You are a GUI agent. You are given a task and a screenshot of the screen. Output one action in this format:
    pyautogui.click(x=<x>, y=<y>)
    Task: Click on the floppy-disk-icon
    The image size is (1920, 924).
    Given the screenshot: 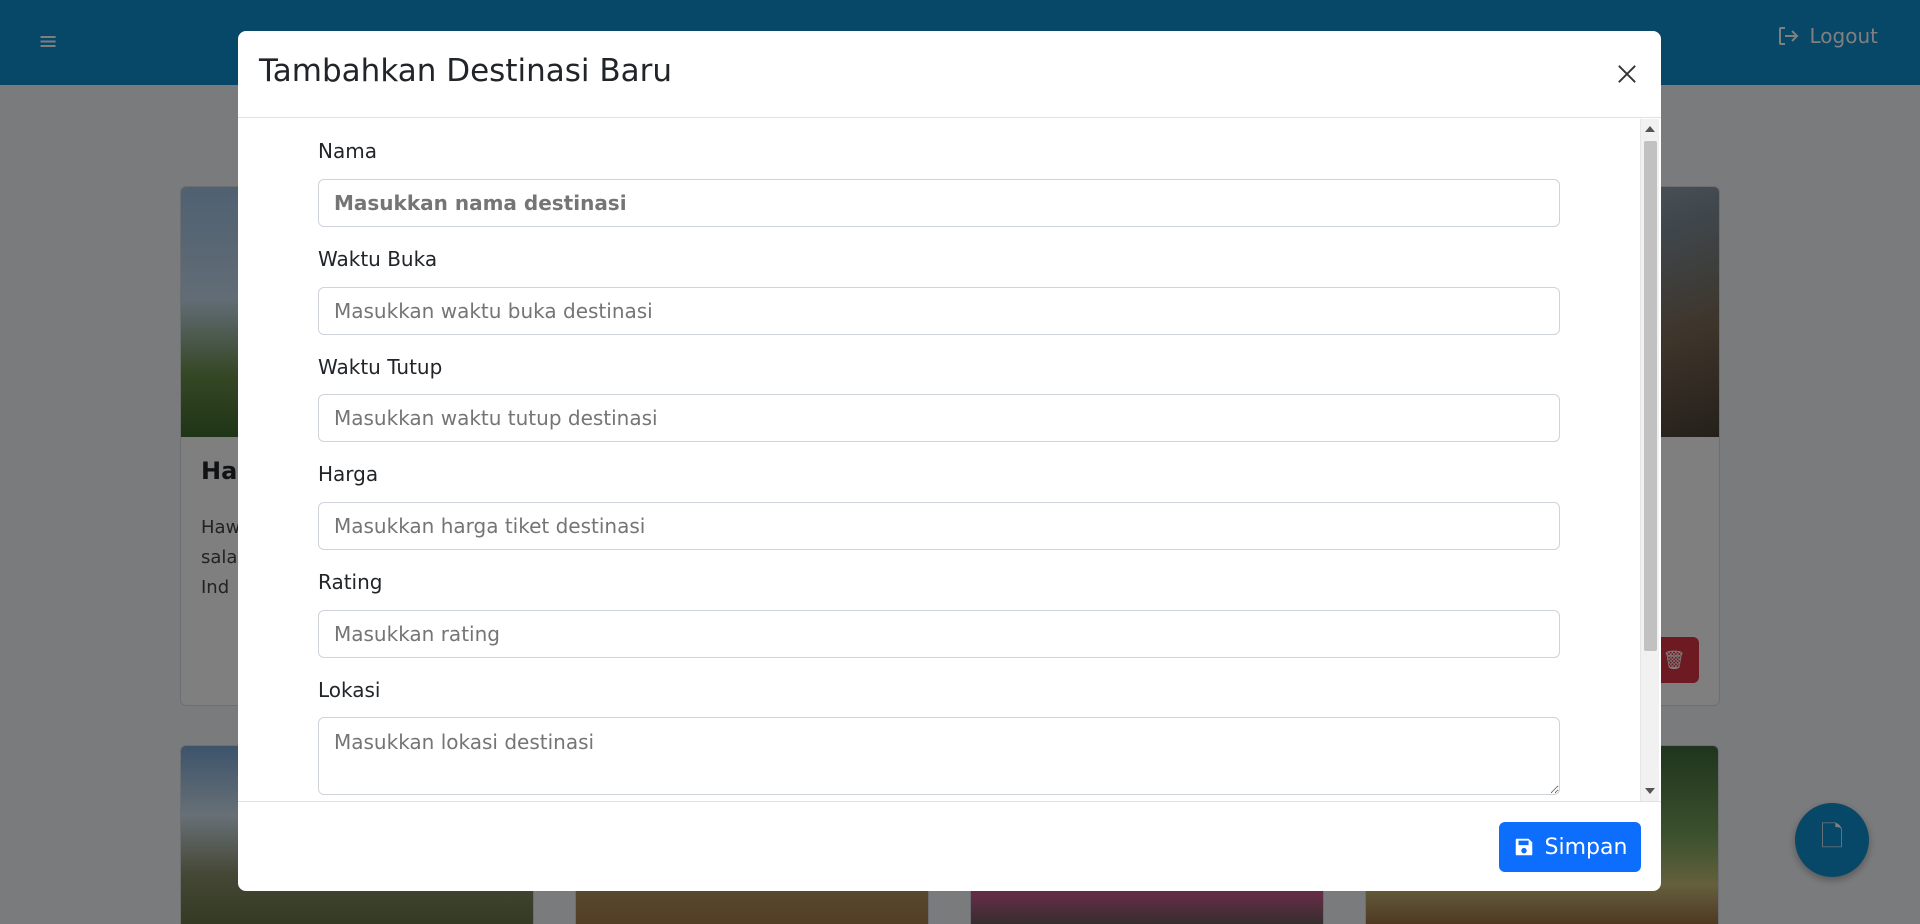 What is the action you would take?
    pyautogui.click(x=1523, y=847)
    